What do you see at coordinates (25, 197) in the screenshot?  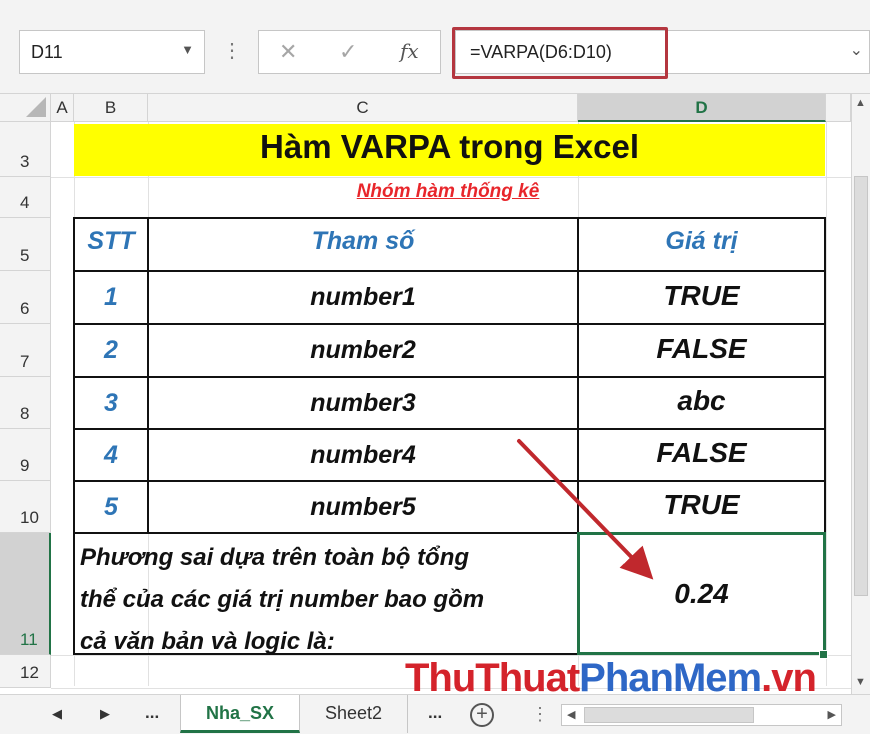 I see `row-header-4: 4` at bounding box center [25, 197].